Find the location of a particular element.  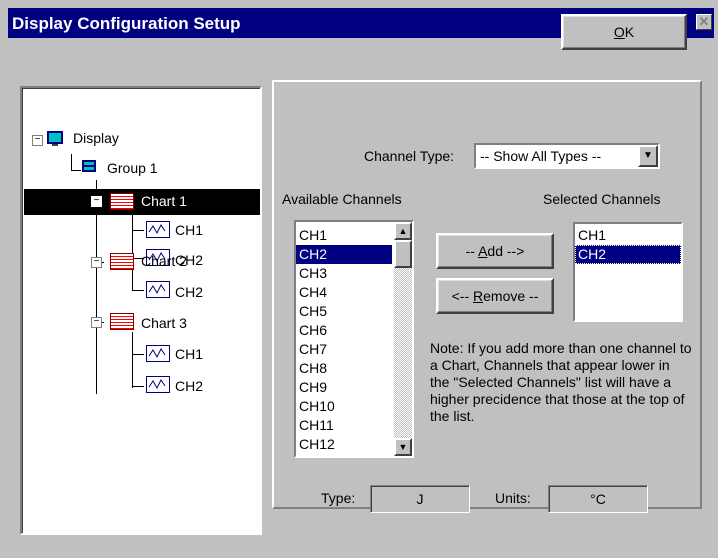

list-item: CH7 is located at coordinates (344, 349).